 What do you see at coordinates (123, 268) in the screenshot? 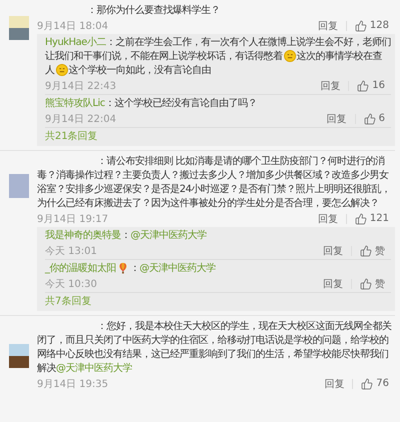
I see `balloon-icon` at bounding box center [123, 268].